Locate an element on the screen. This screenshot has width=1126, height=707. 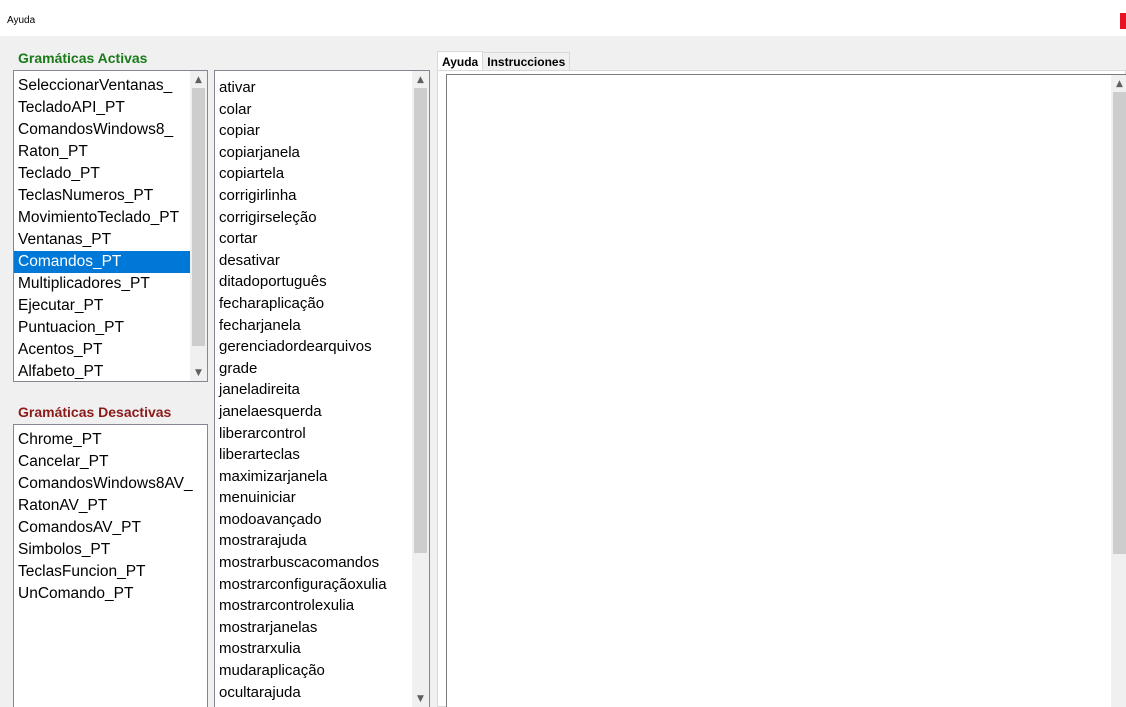
command-item: corrigirlinha is located at coordinates (322, 196).